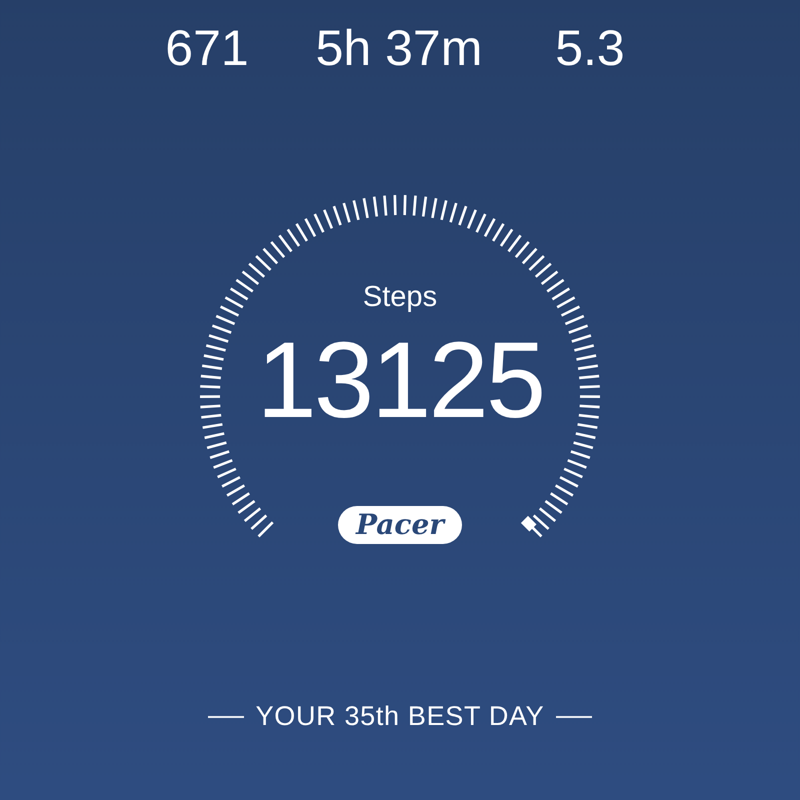 This screenshot has width=800, height=800. I want to click on stat-value: 5h 37m, so click(399, 48).